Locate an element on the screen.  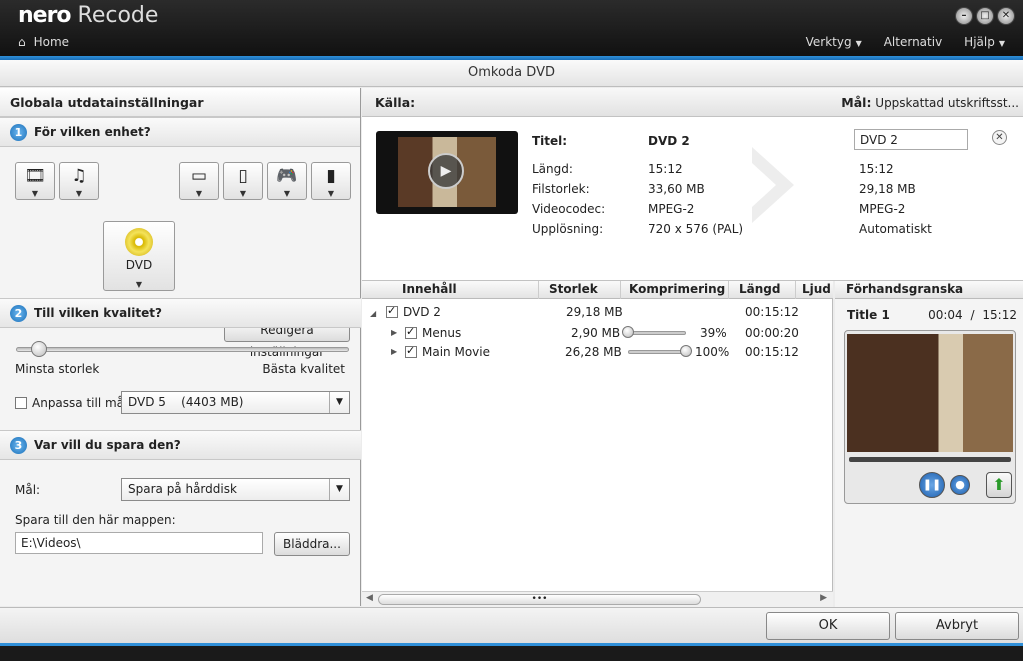
row-size: 2,90 MB is located at coordinates (596, 333).